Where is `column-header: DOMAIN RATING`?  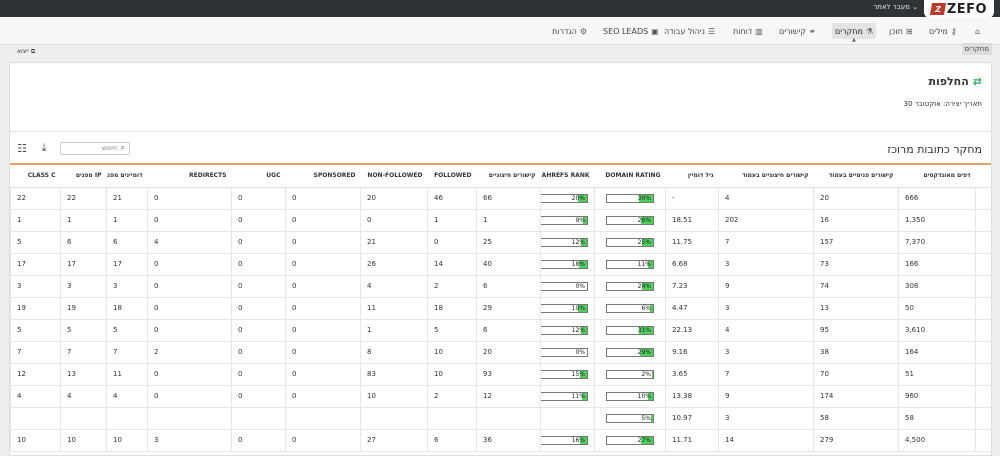
column-header: DOMAIN RATING is located at coordinates (630, 176).